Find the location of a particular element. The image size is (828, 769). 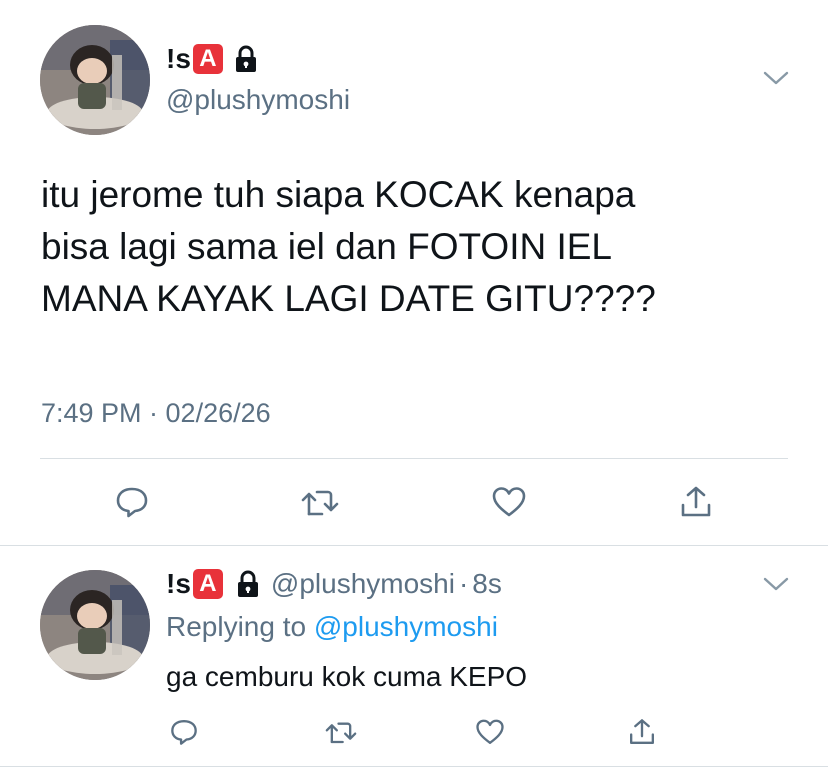

reply-text: ga cemburu kok cuma KEPO is located at coordinates (347, 676).